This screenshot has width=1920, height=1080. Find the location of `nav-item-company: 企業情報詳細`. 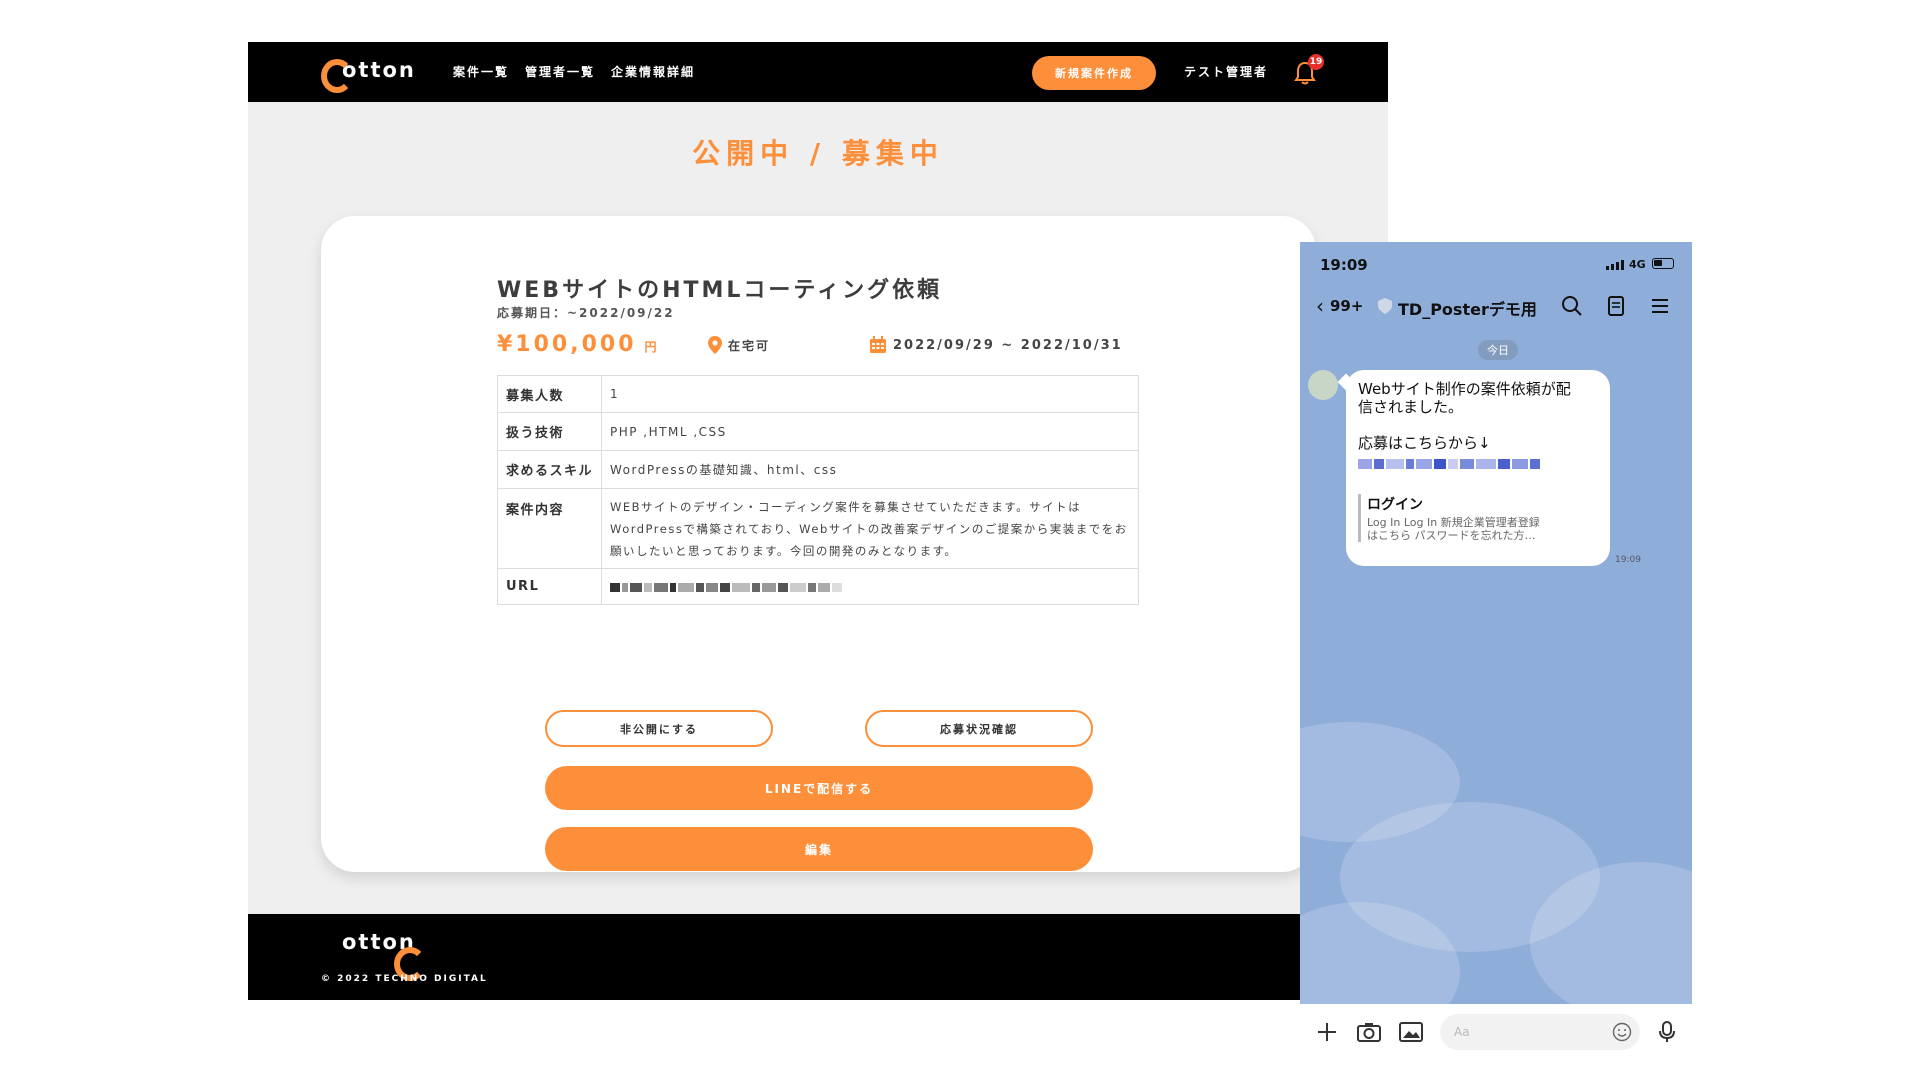

nav-item-company: 企業情報詳細 is located at coordinates (653, 71).